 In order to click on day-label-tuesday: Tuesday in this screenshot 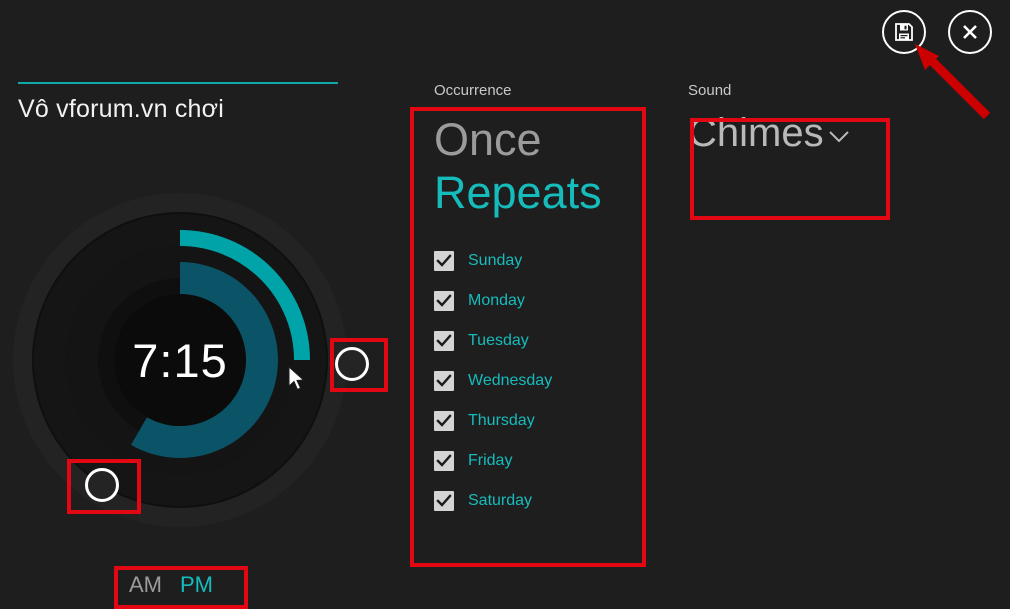, I will do `click(498, 341)`.